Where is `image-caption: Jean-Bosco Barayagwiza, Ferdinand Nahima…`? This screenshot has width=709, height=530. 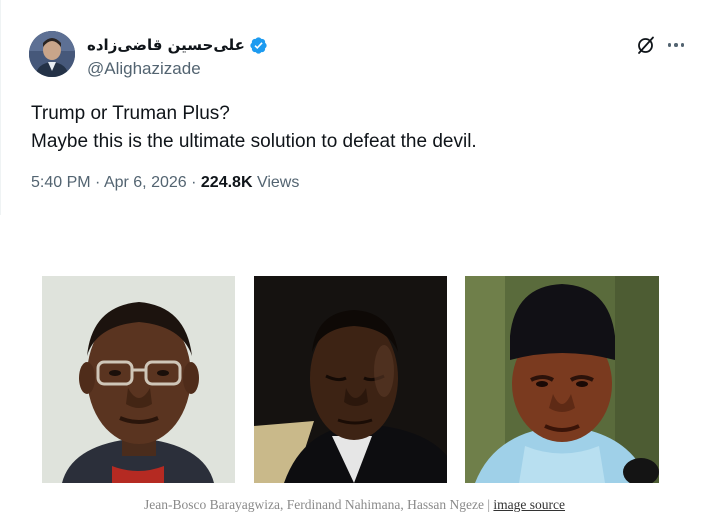
image-caption: Jean-Bosco Barayagwiza, Ferdinand Nahima… is located at coordinates (354, 505).